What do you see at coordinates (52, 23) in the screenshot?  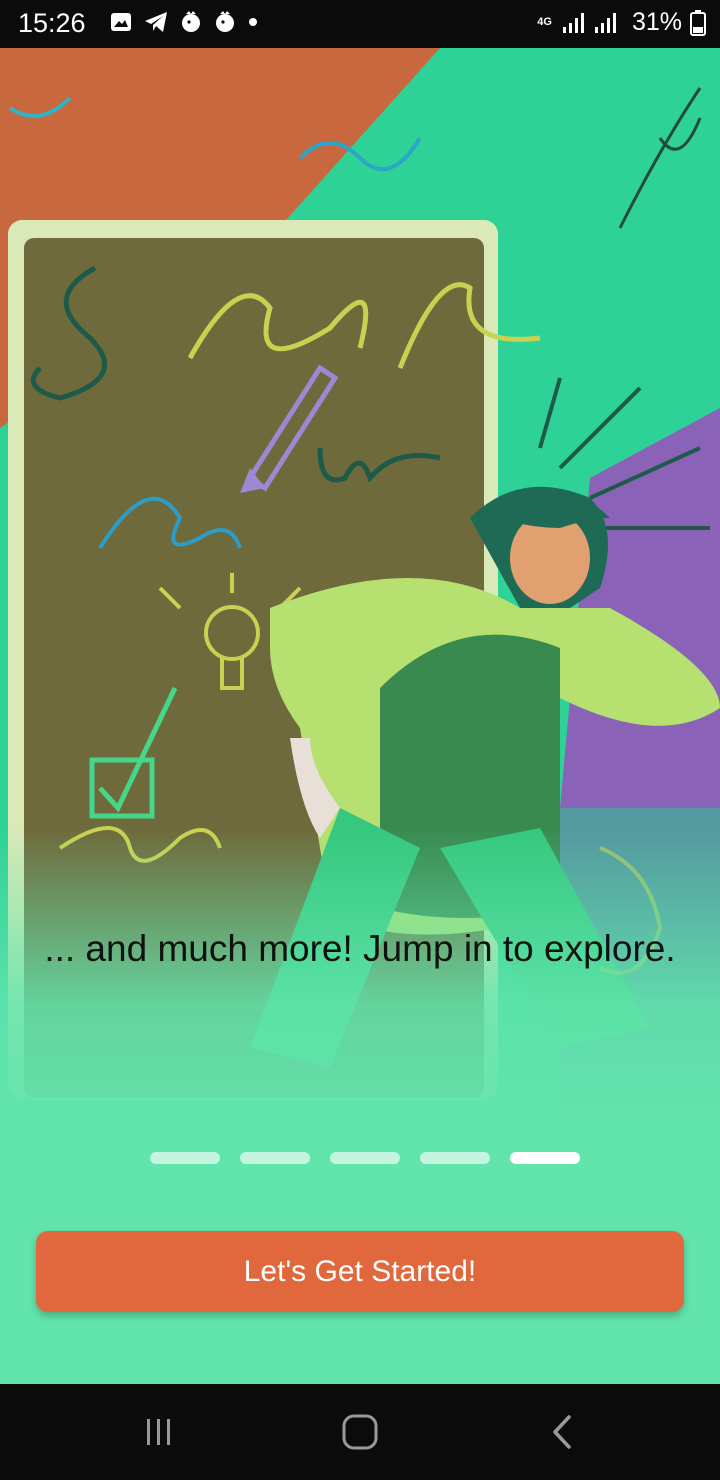 I see `status-time: 15:26` at bounding box center [52, 23].